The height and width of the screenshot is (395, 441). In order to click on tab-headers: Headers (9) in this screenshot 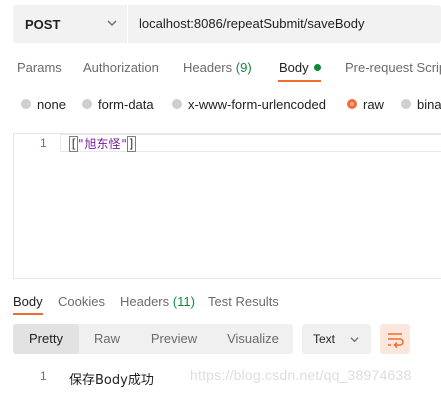, I will do `click(217, 67)`.